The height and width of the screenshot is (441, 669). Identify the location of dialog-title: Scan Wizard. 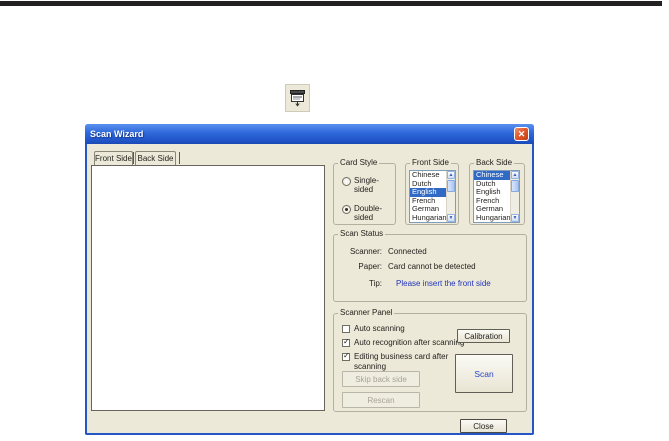
(117, 134).